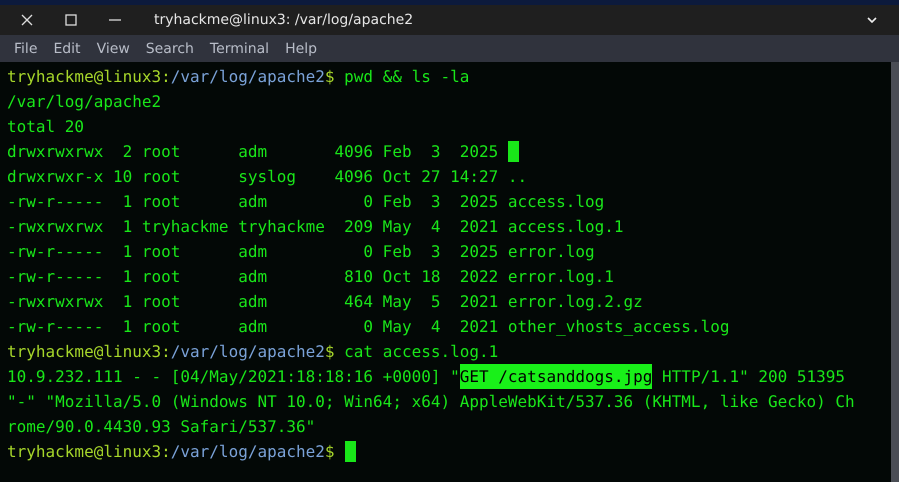  I want to click on output-text: -rw-r----- 1 root adm 0 Feb 3 2025 error.log, so click(301, 252).